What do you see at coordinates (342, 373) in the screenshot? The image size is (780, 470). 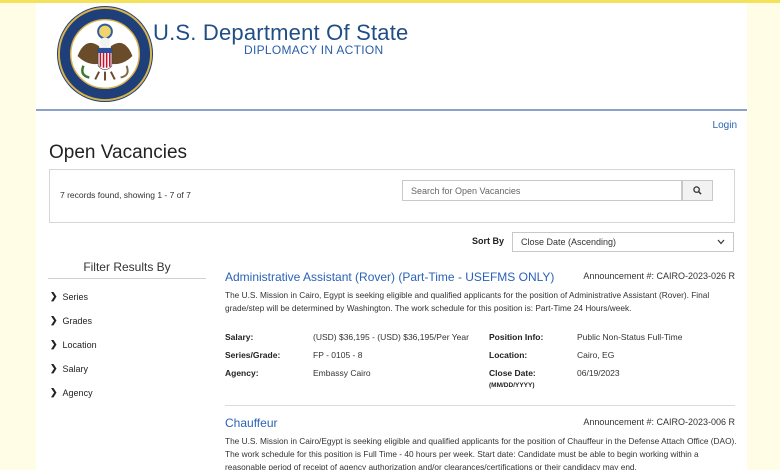 I see `agency-value: Embassy Cairo` at bounding box center [342, 373].